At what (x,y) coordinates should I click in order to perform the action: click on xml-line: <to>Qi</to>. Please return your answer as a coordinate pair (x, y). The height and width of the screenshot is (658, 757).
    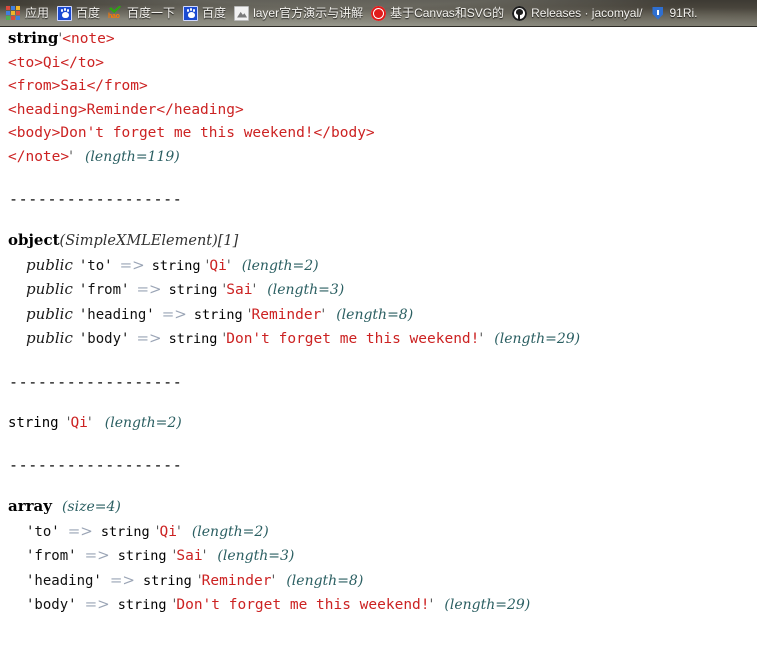
    Looking at the image, I should click on (56, 62).